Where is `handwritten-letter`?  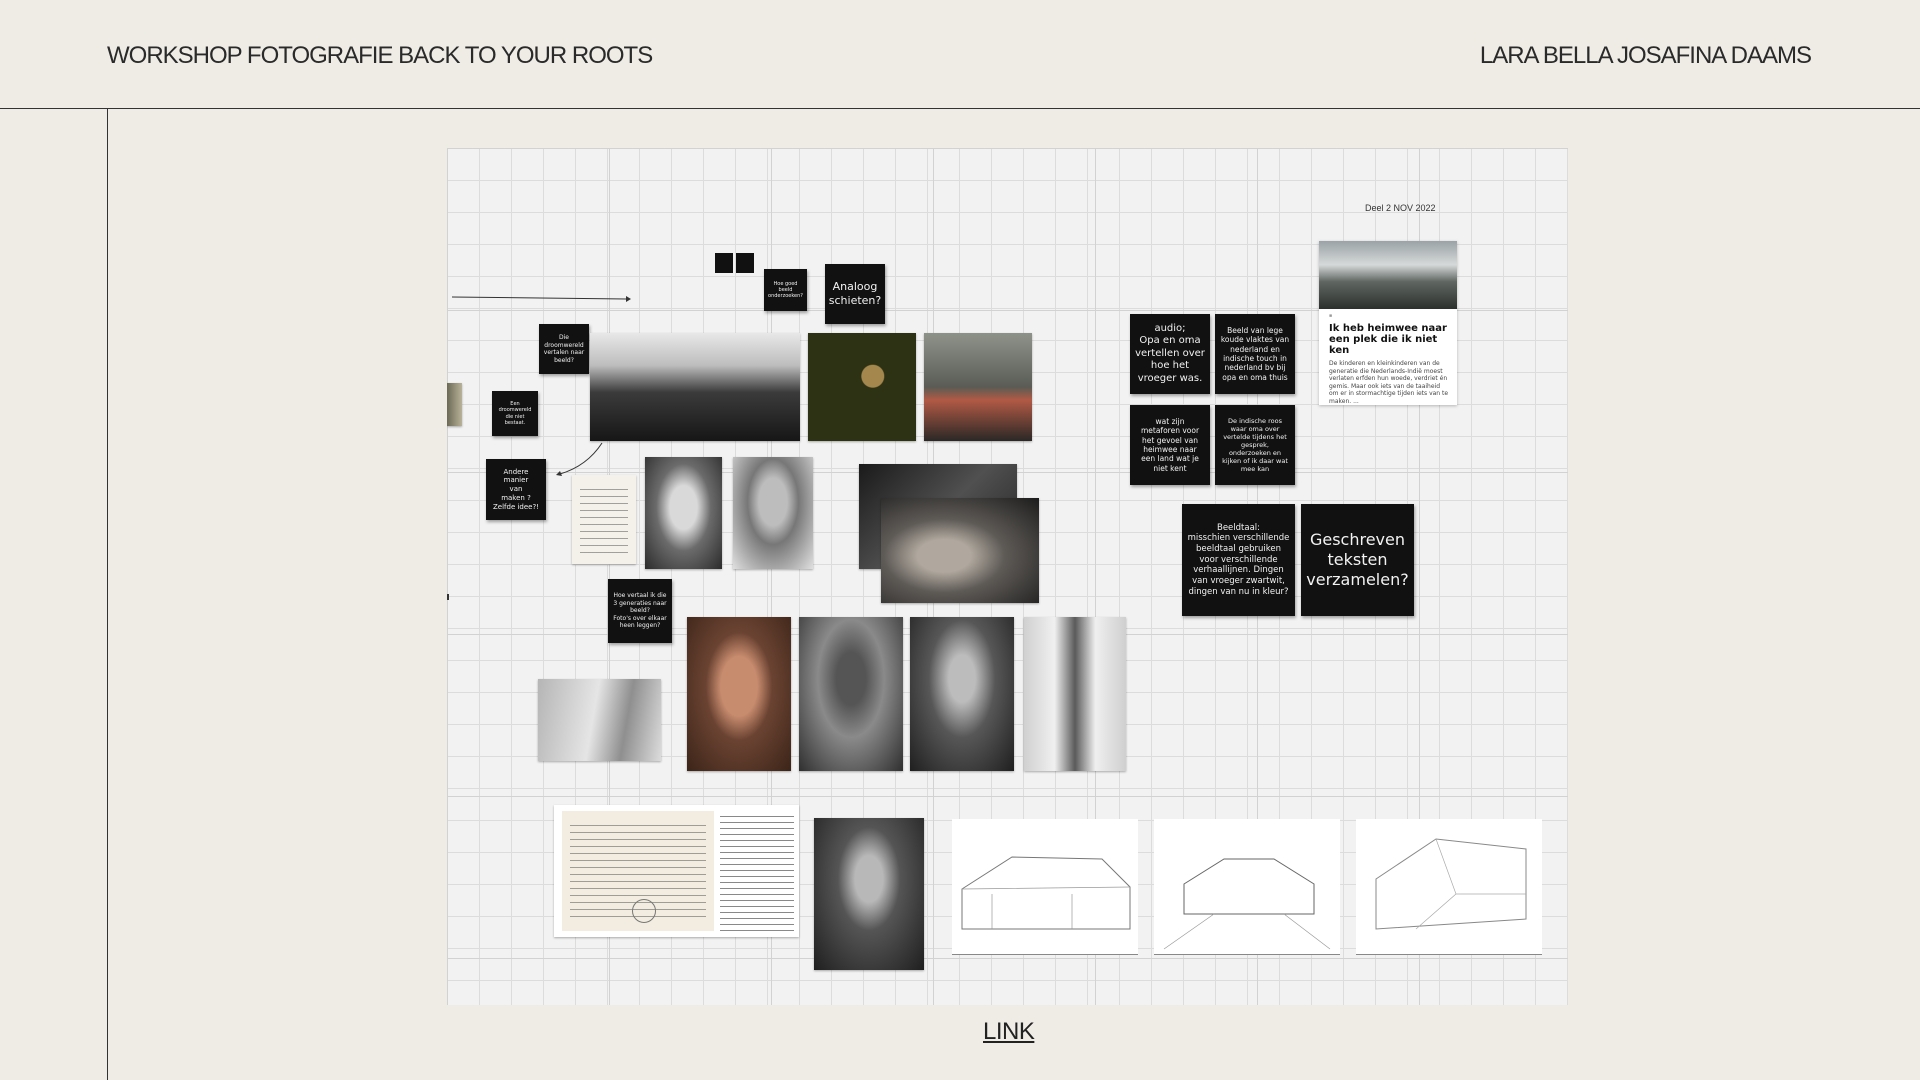 handwritten-letter is located at coordinates (604, 519).